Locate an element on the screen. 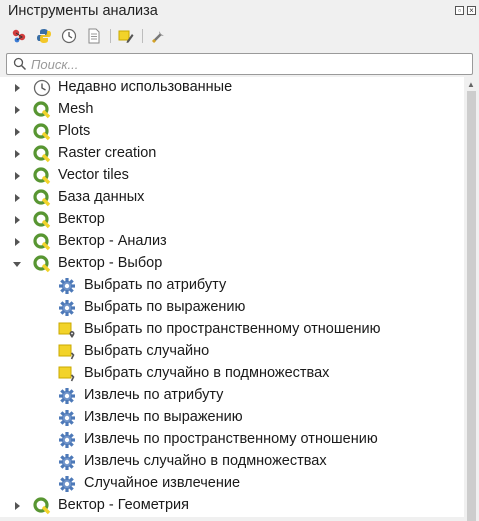  panel-titlebar: Инструменты анализа ▫ × is located at coordinates (239, 12).